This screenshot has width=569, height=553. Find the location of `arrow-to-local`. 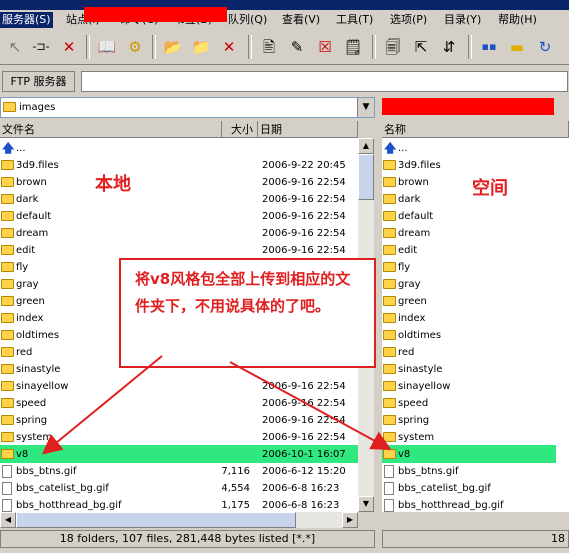

arrow-to-local is located at coordinates (102, 405).